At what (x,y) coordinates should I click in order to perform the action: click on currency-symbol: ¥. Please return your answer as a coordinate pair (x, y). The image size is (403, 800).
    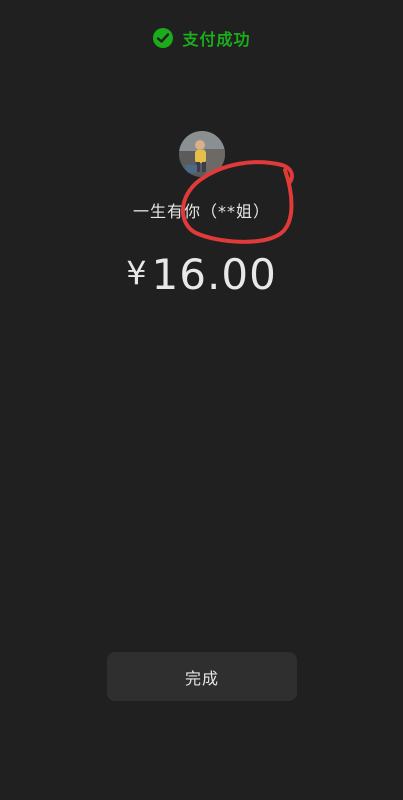
    Looking at the image, I should click on (137, 273).